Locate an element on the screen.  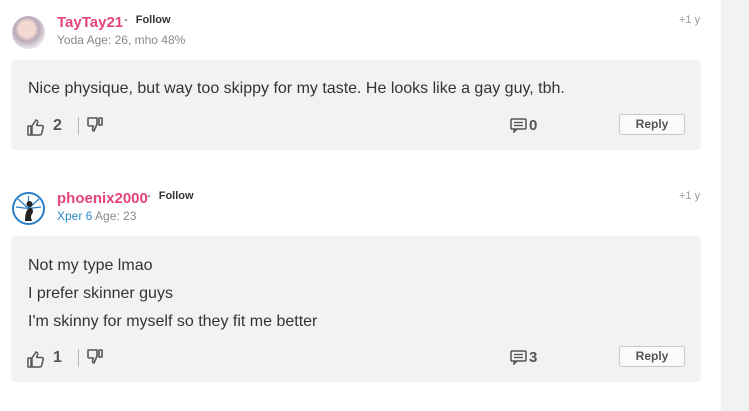
scrollbar-track is located at coordinates (735, 205).